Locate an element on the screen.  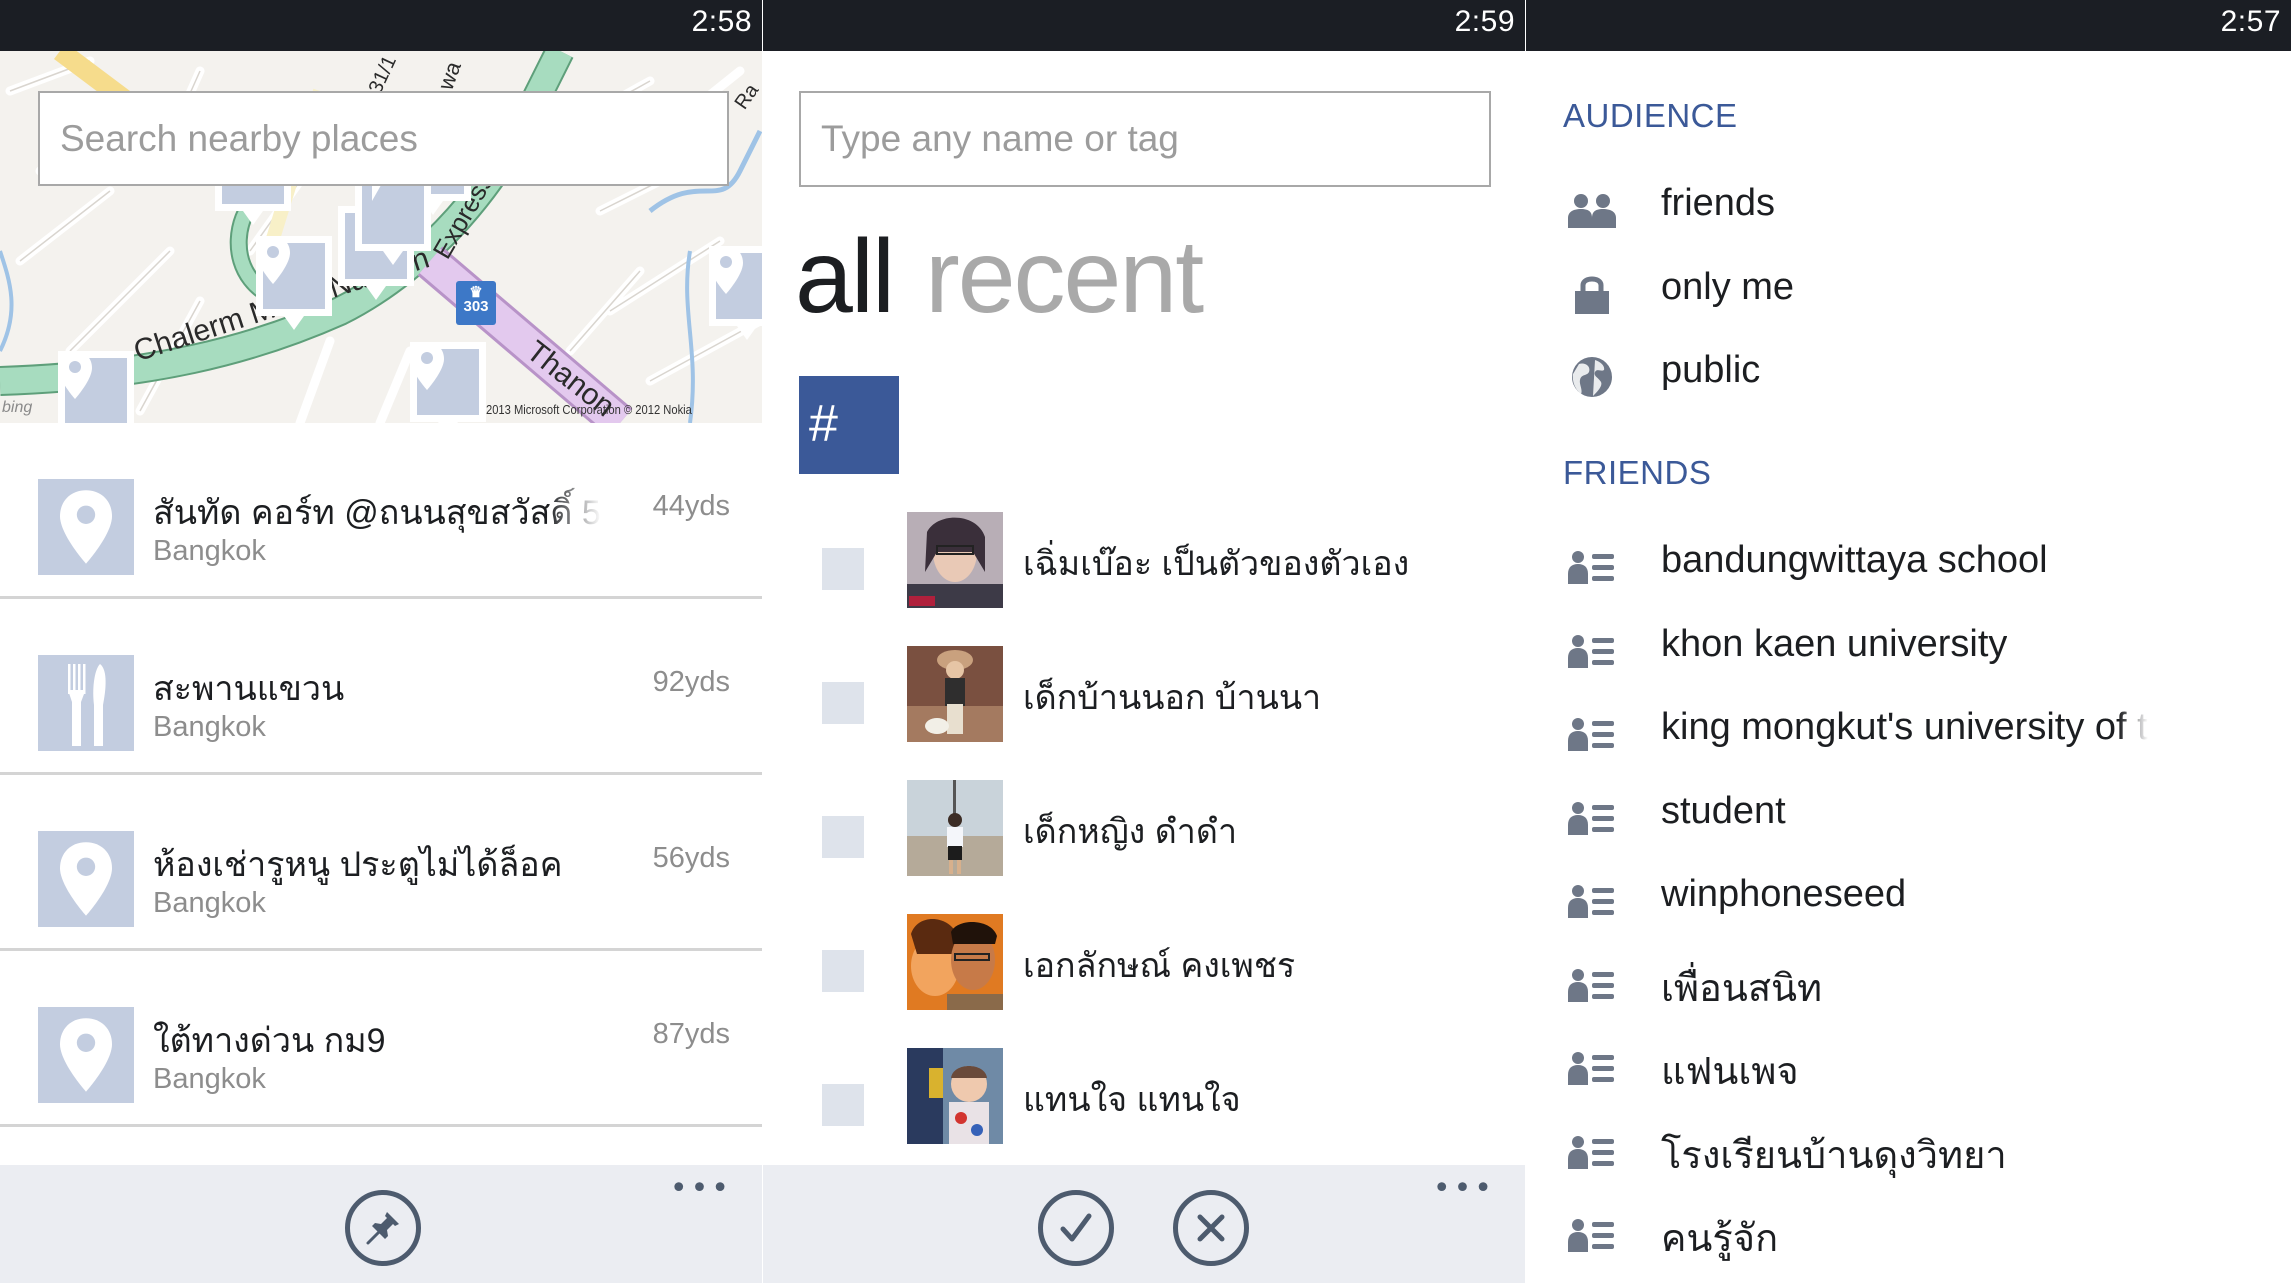
audience-option-public: public is located at coordinates (1908, 381).